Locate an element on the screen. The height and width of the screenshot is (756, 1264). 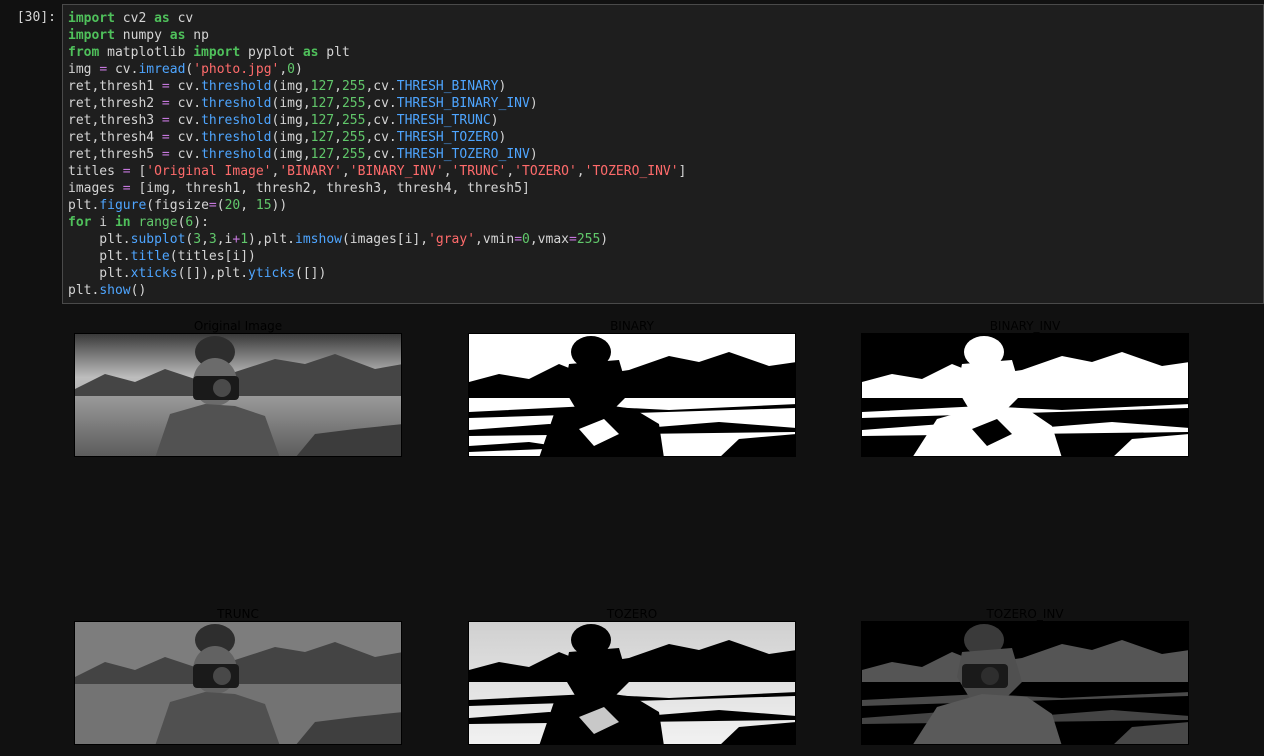
binary-image is located at coordinates (632, 395).